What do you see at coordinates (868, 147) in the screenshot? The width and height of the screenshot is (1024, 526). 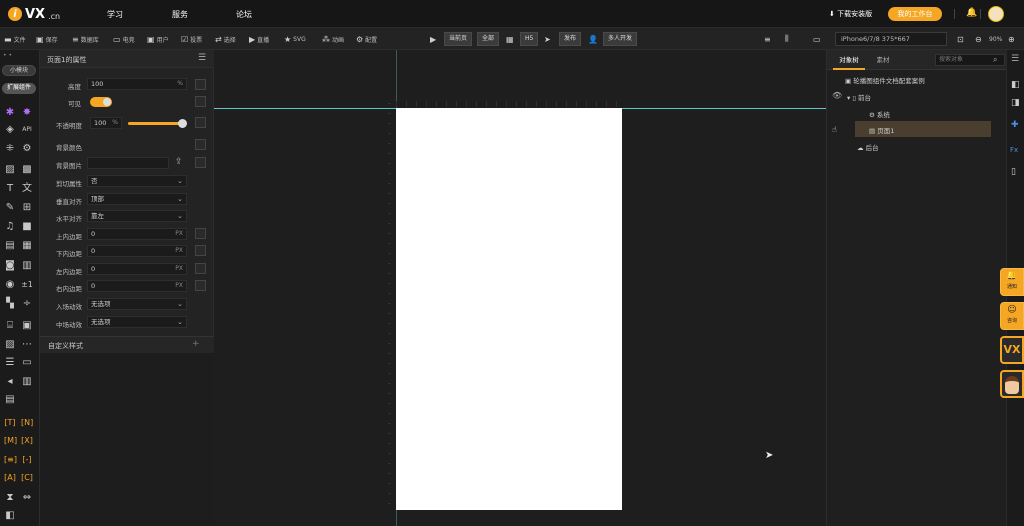 I see `tree-back: ☁ 后台` at bounding box center [868, 147].